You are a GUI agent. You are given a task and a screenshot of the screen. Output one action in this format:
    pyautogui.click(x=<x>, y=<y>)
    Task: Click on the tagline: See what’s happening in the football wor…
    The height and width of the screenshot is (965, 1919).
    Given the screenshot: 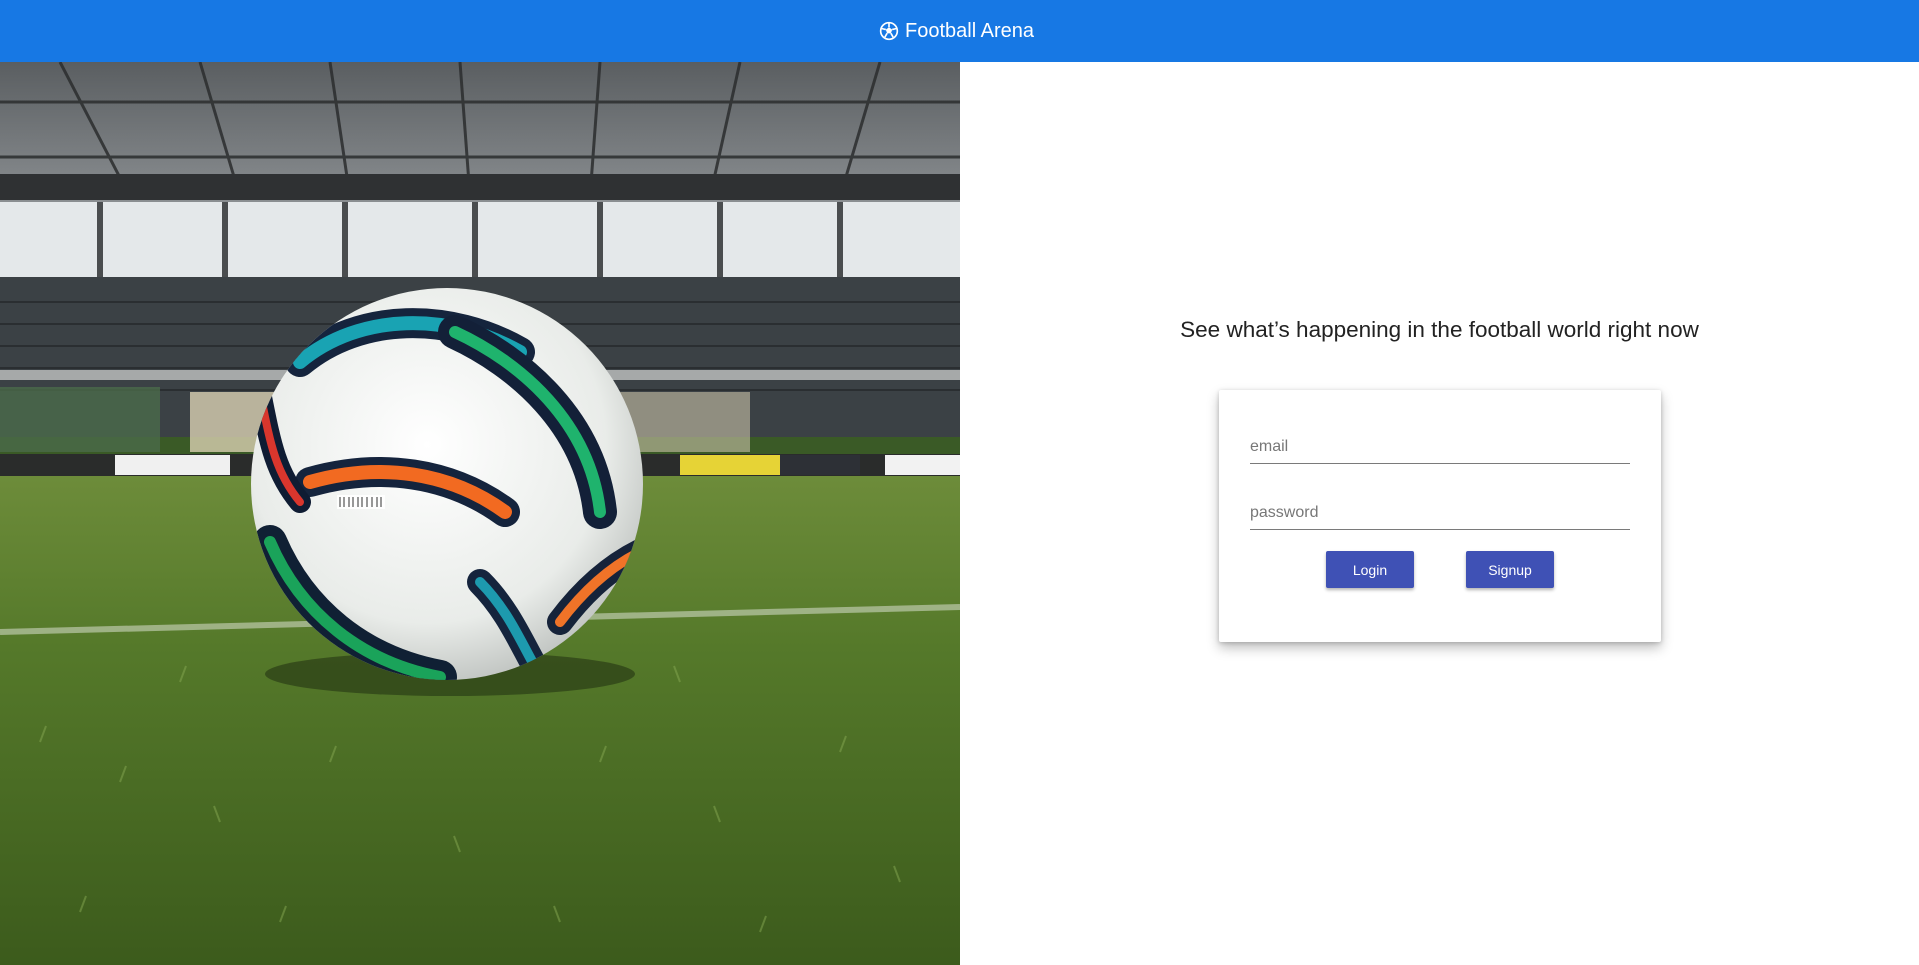 What is the action you would take?
    pyautogui.click(x=1439, y=329)
    